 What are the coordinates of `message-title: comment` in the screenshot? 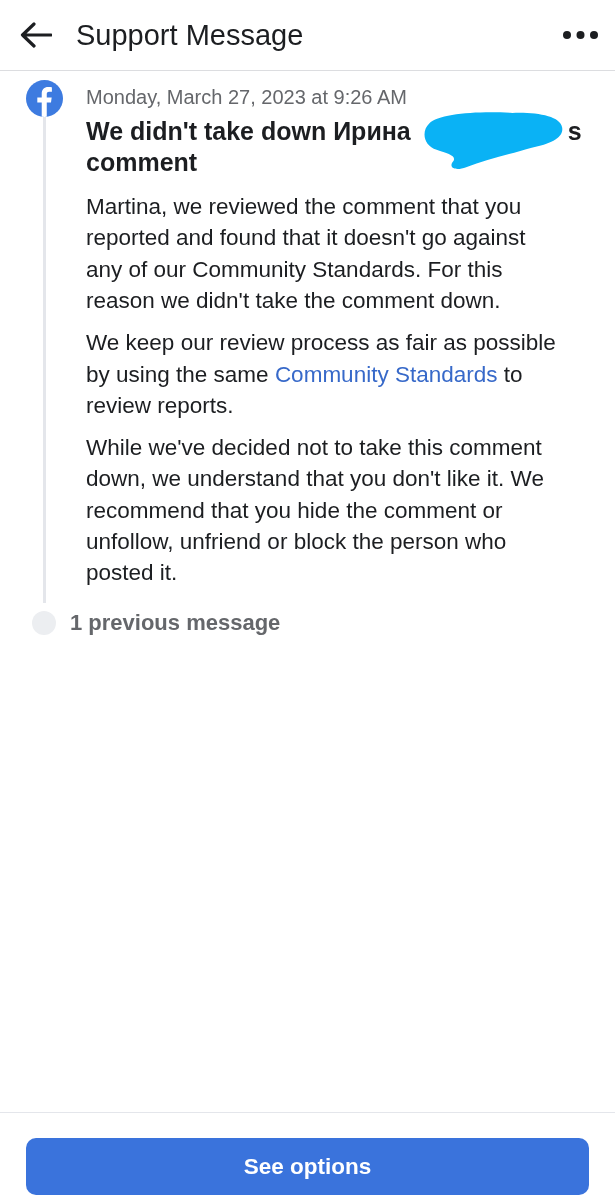 It's located at (142, 162).